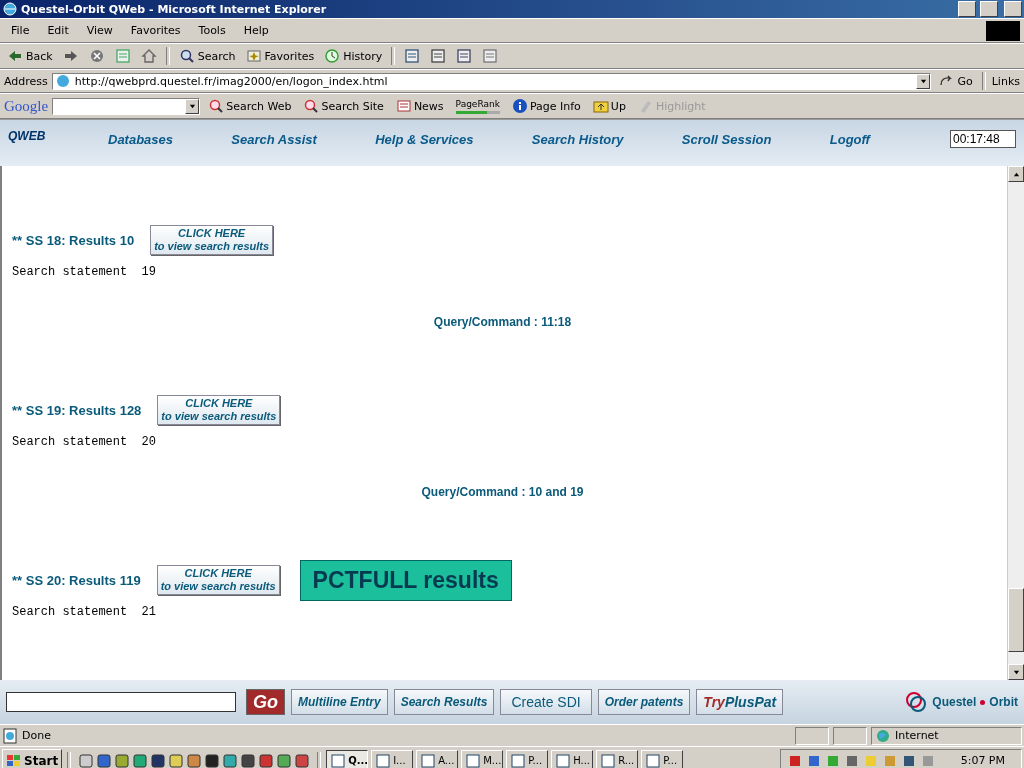  I want to click on news-button: News, so click(419, 106).